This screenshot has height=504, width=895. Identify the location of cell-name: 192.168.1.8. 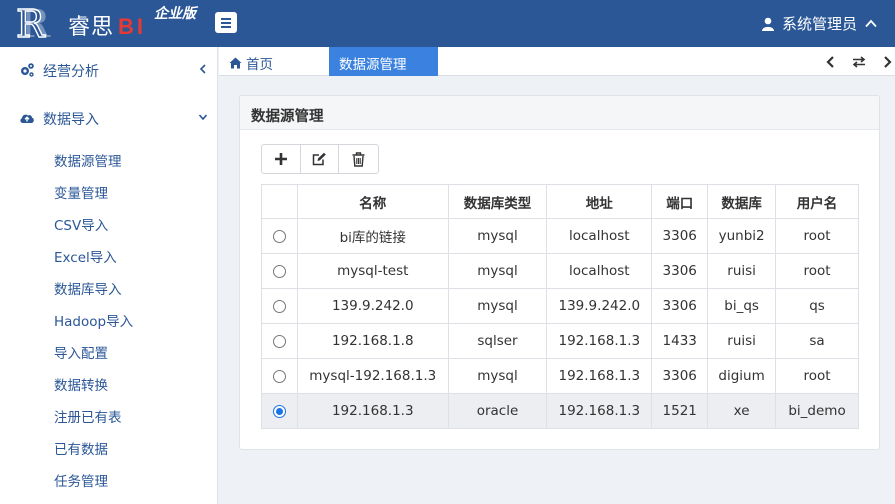
(372, 341).